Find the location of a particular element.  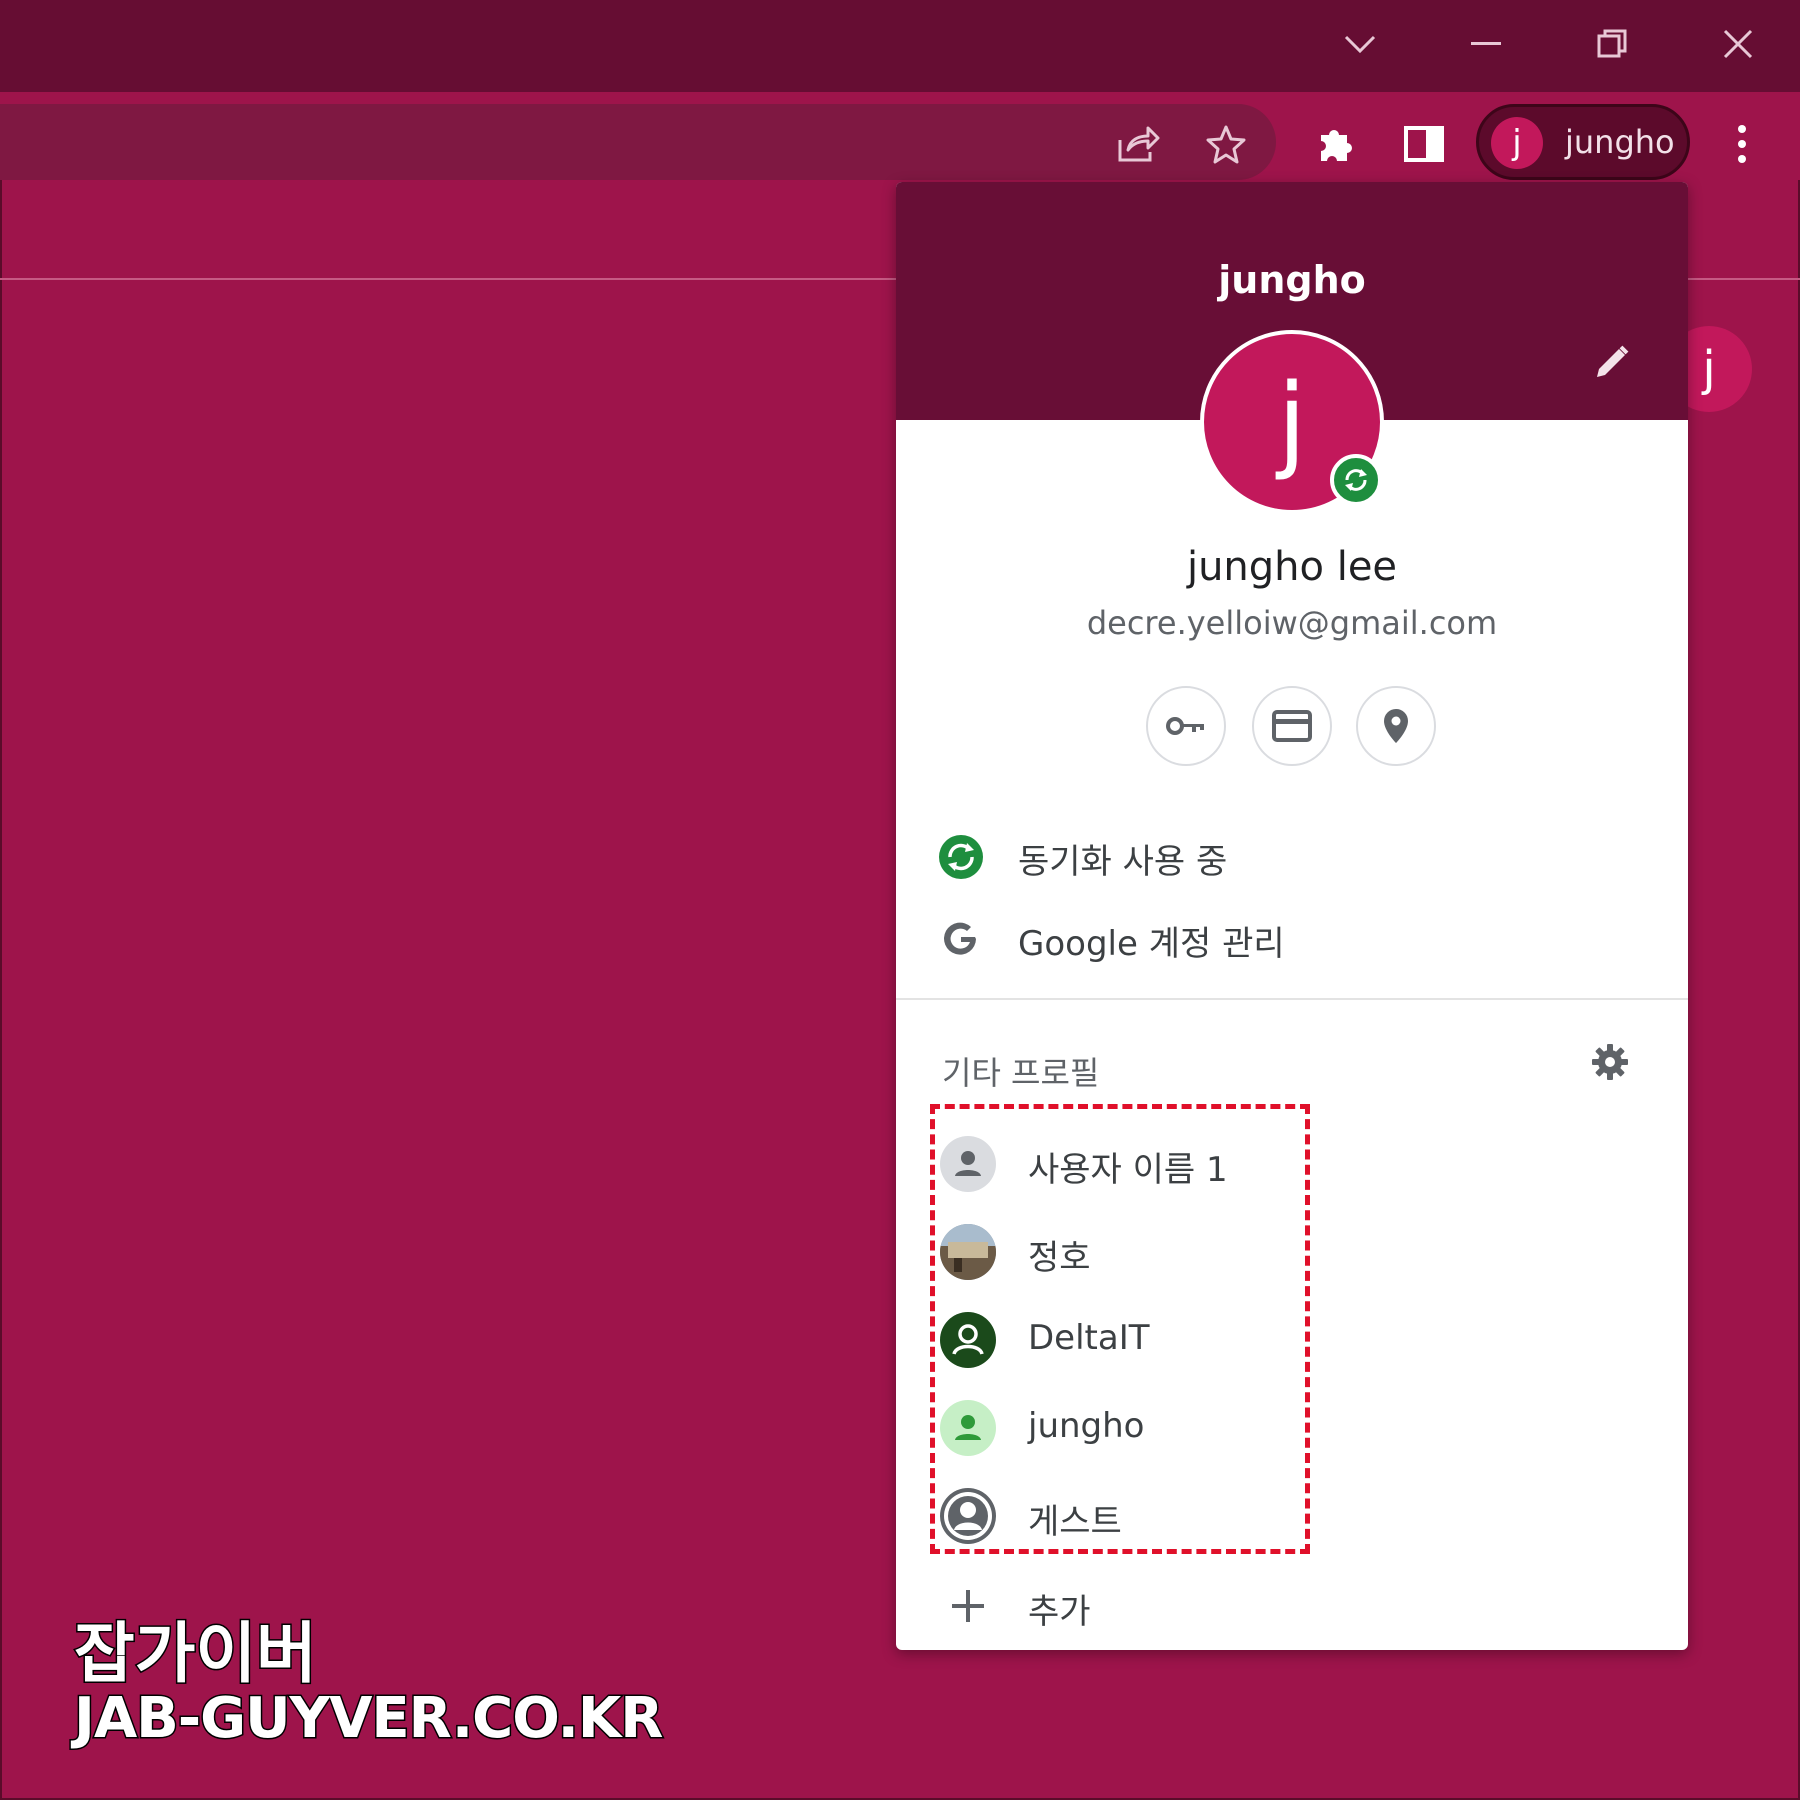

profile-name: 정호 is located at coordinates (1059, 1258).